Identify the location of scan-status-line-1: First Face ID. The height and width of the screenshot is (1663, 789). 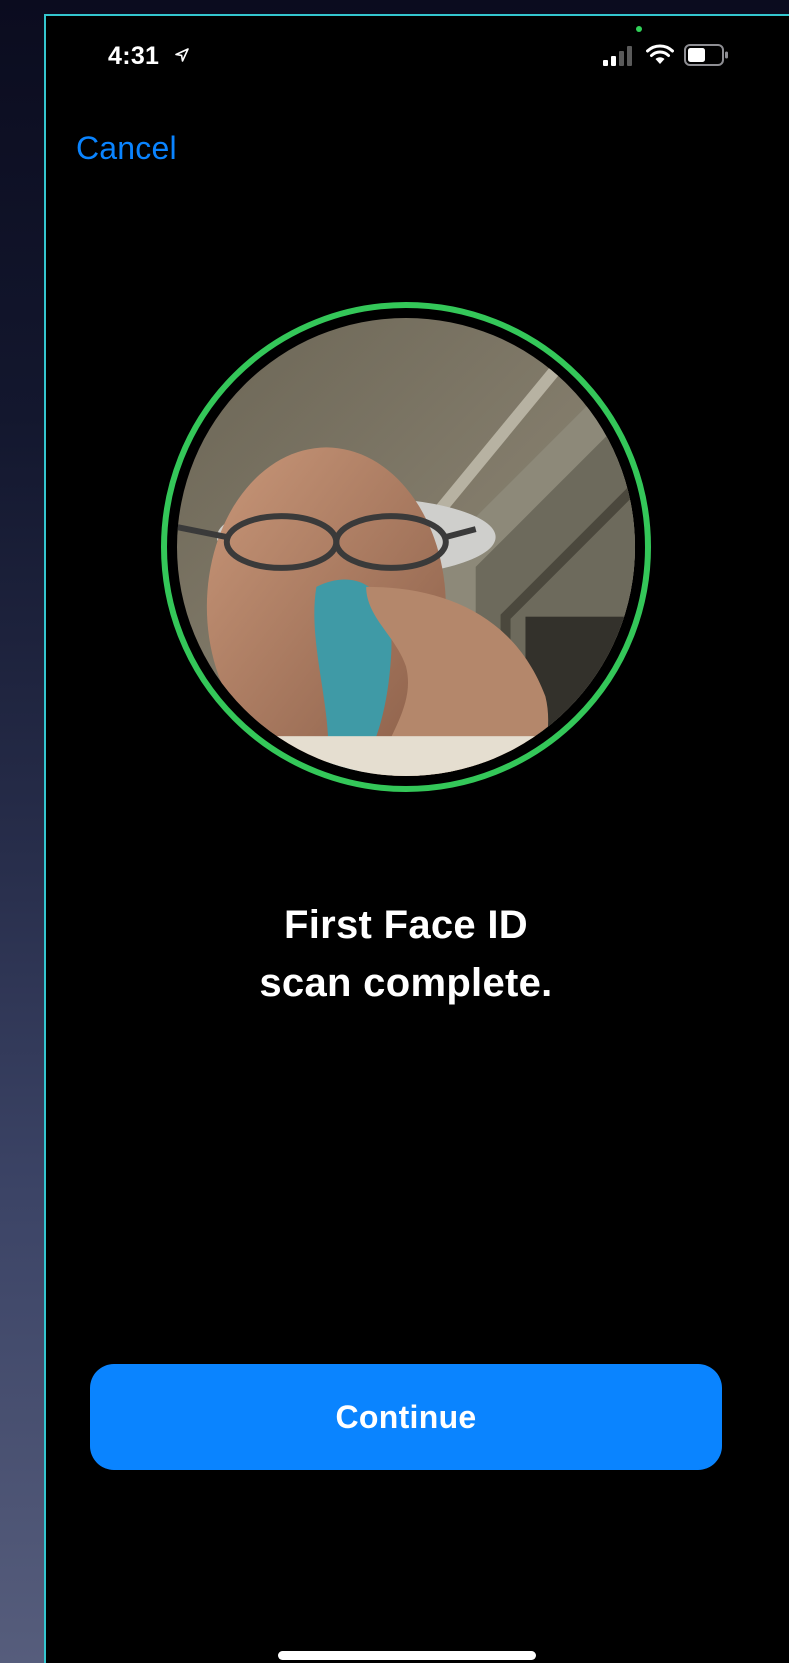
(406, 925).